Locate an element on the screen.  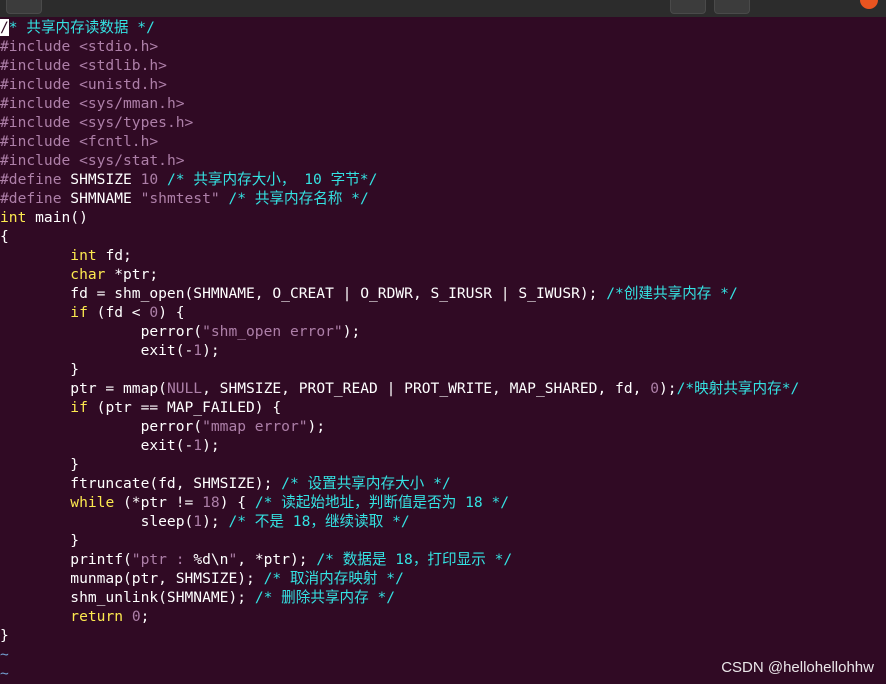
code-line: int main() is located at coordinates (443, 217).